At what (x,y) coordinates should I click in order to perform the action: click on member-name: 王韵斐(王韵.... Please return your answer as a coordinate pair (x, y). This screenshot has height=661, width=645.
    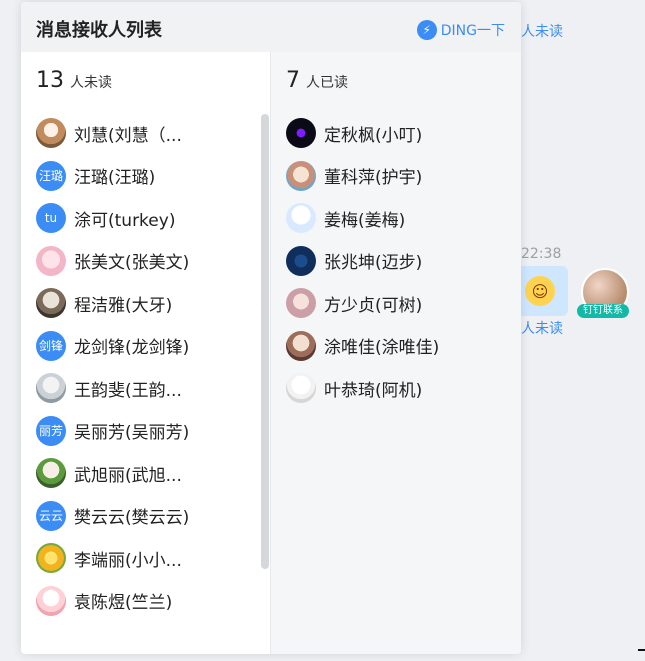
    Looking at the image, I should click on (128, 390).